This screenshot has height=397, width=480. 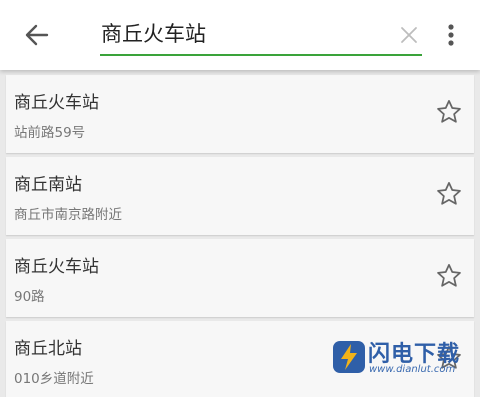 What do you see at coordinates (349, 357) in the screenshot?
I see `lightning-logo-icon` at bounding box center [349, 357].